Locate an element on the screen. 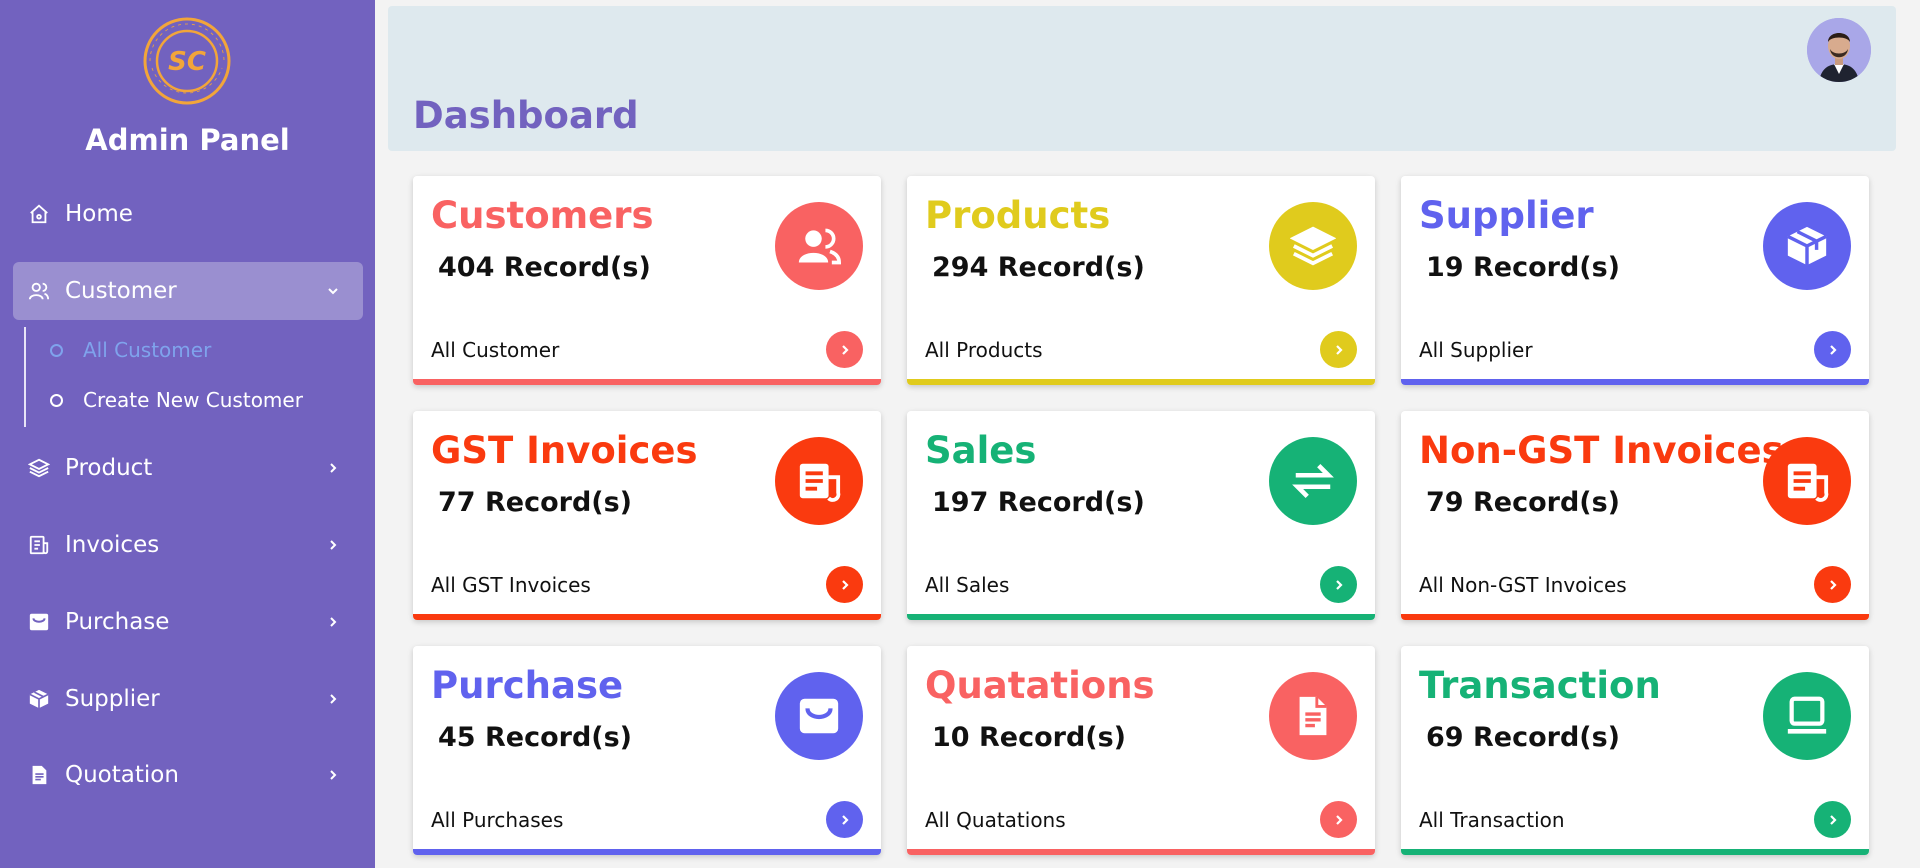 The height and width of the screenshot is (868, 1920). sidebar-item-invoices: Invoices is located at coordinates (188, 545).